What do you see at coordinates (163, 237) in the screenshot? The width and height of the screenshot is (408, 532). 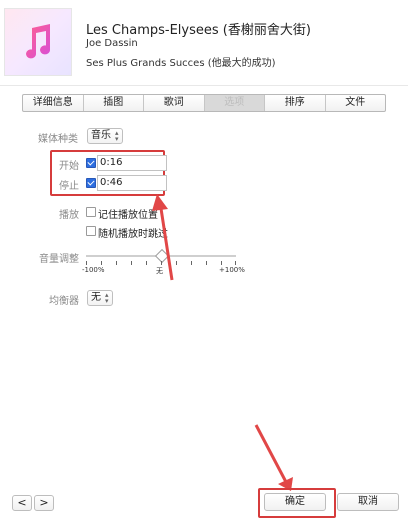 I see `arrow-to-start-stop` at bounding box center [163, 237].